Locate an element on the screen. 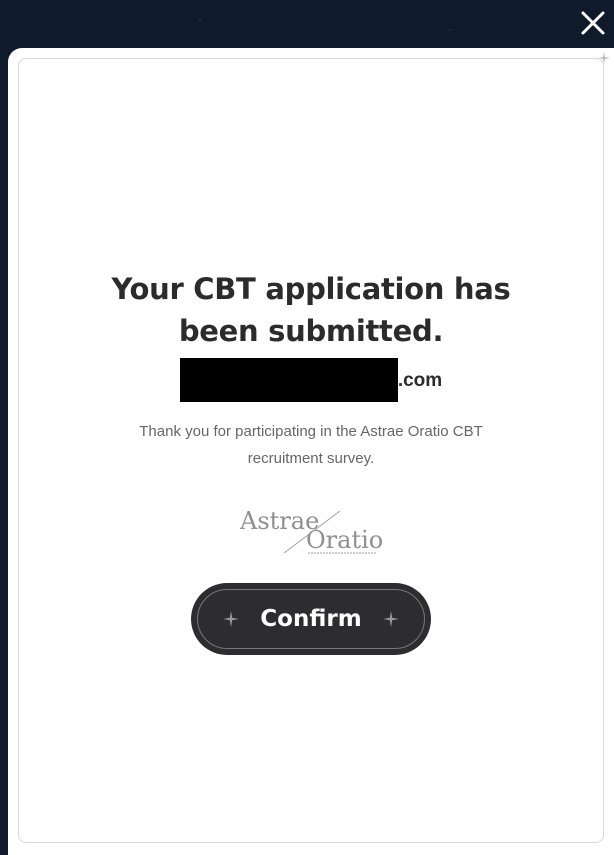 The width and height of the screenshot is (614, 855). astrae-oratio-logo: Astrae Oratio is located at coordinates (311, 530).